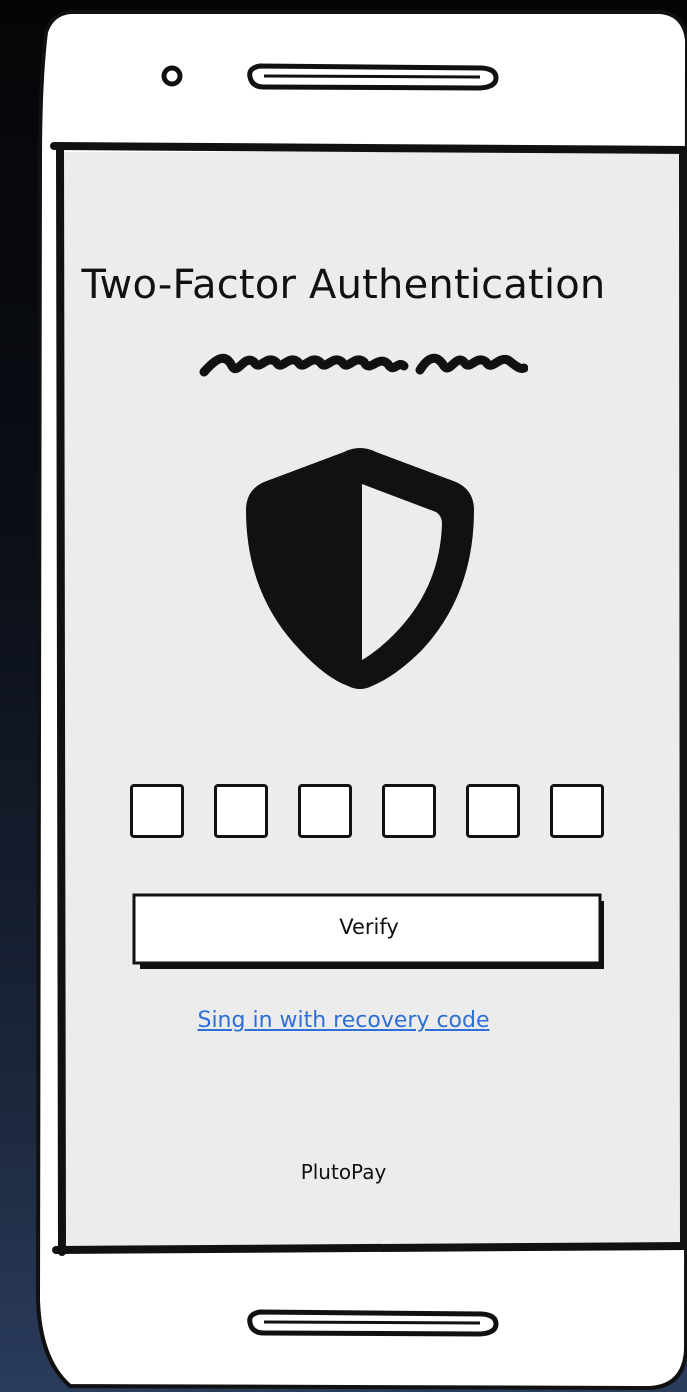 The image size is (687, 1392). I want to click on recovery-code-link: Sing in with recovery code, so click(343, 1020).